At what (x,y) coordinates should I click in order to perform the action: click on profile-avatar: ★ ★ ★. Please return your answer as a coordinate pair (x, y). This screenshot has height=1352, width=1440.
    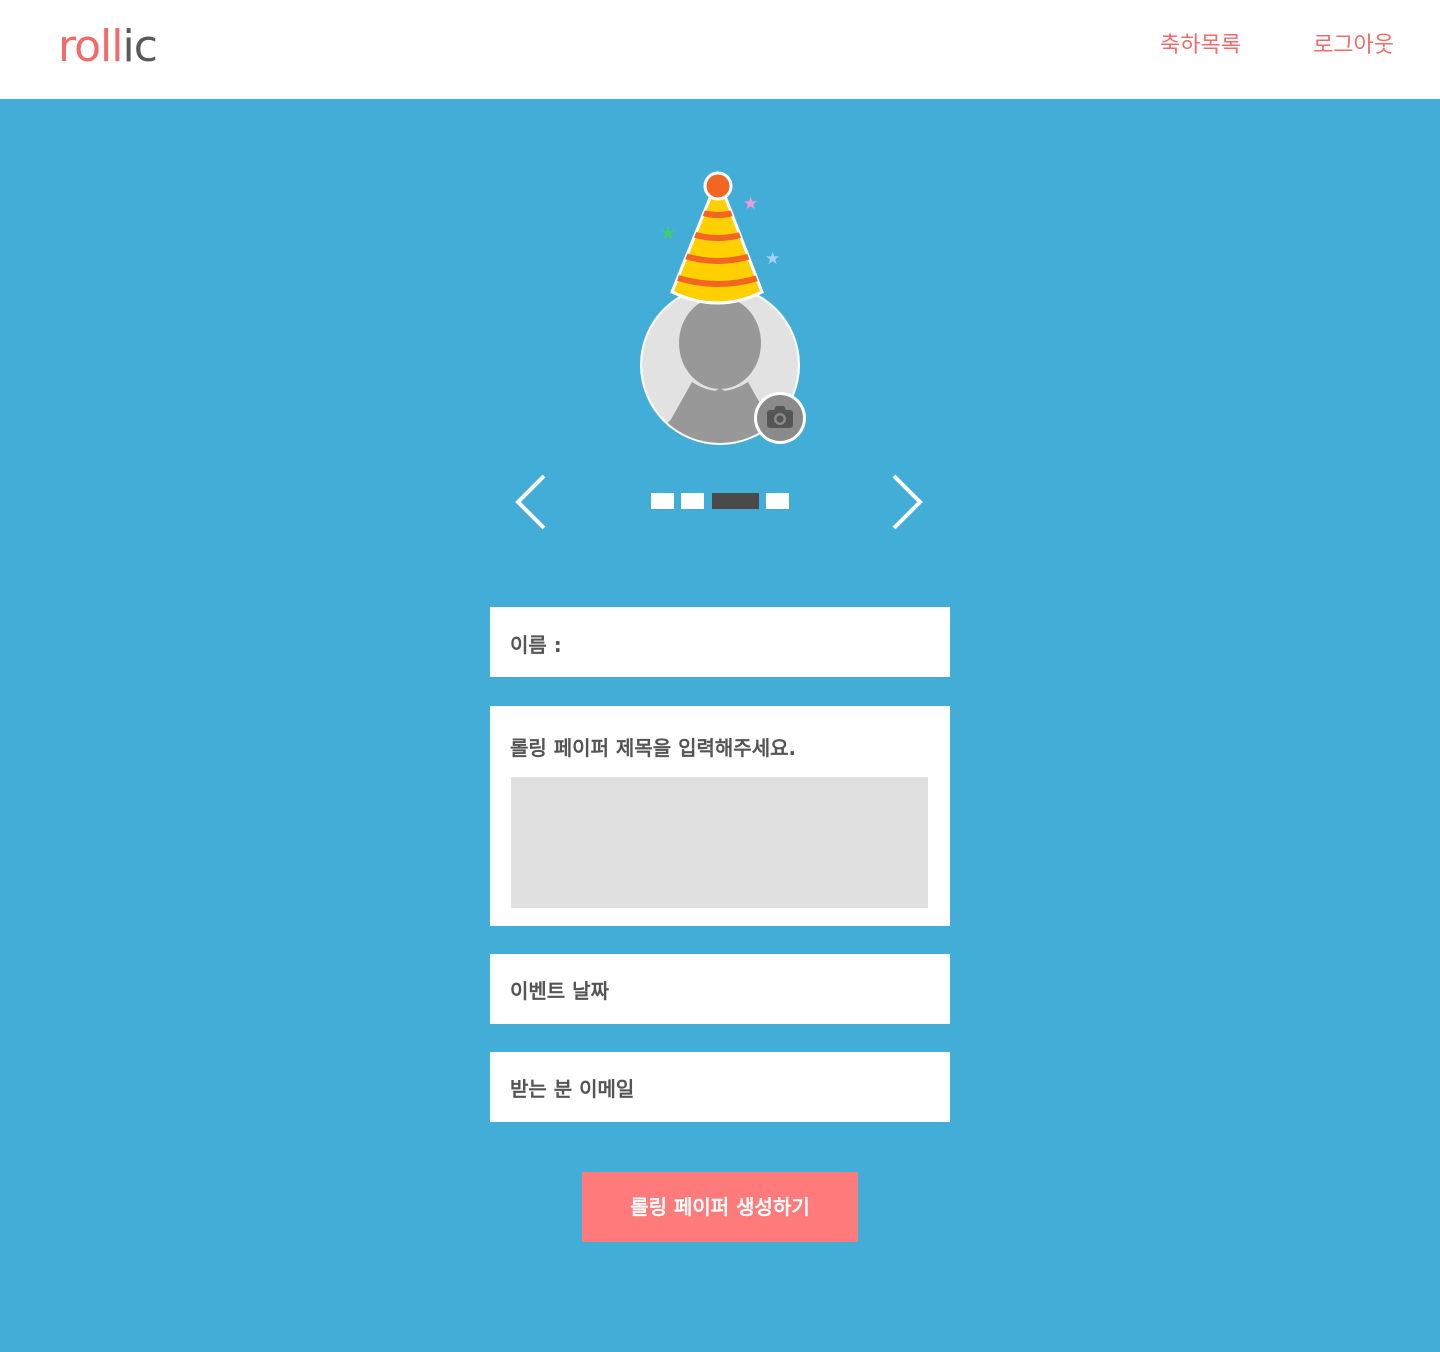
    Looking at the image, I should click on (720, 310).